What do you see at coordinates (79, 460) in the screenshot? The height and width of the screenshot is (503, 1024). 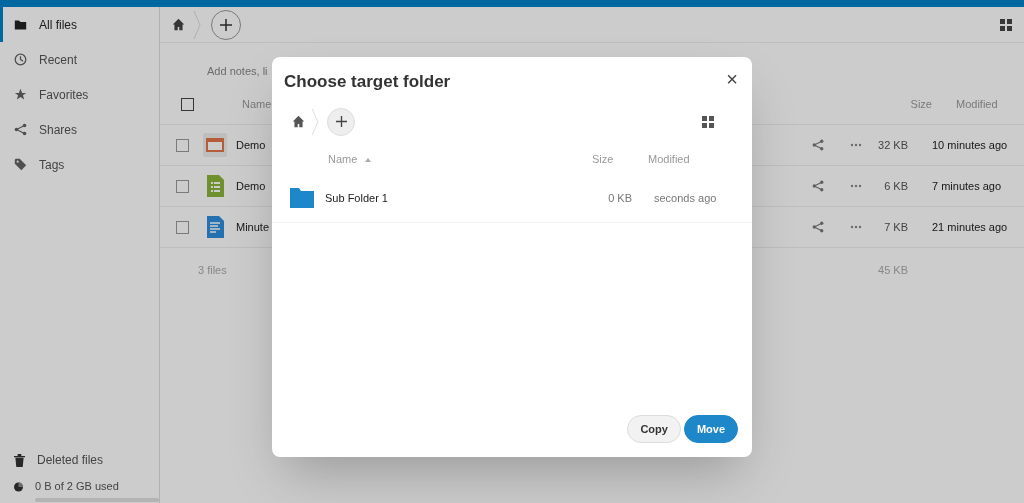 I see `sidebar-item: Deleted files` at bounding box center [79, 460].